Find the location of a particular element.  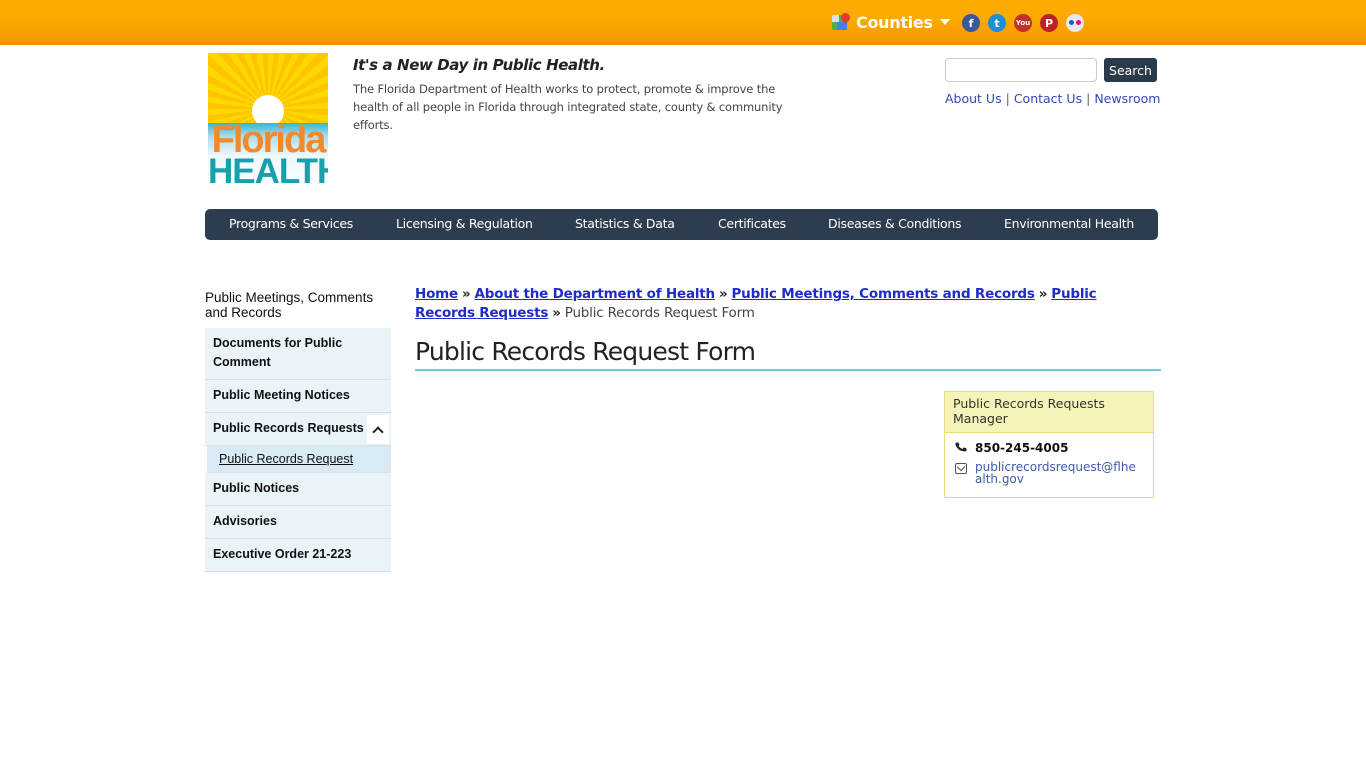

sidebar-item-public-records-requests: Public Records Requests is located at coordinates (298, 429).